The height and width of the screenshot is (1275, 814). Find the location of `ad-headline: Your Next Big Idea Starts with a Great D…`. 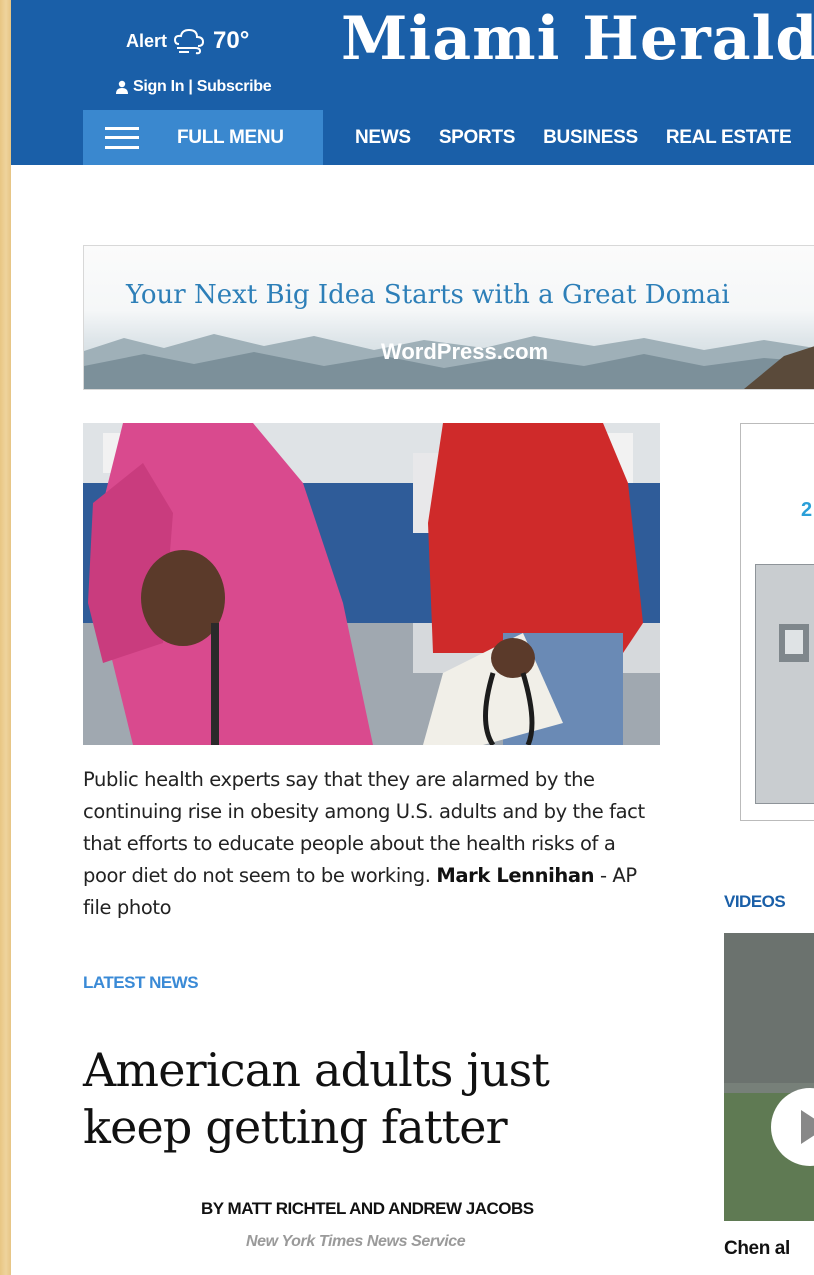

ad-headline: Your Next Big Idea Starts with a Great D… is located at coordinates (428, 295).